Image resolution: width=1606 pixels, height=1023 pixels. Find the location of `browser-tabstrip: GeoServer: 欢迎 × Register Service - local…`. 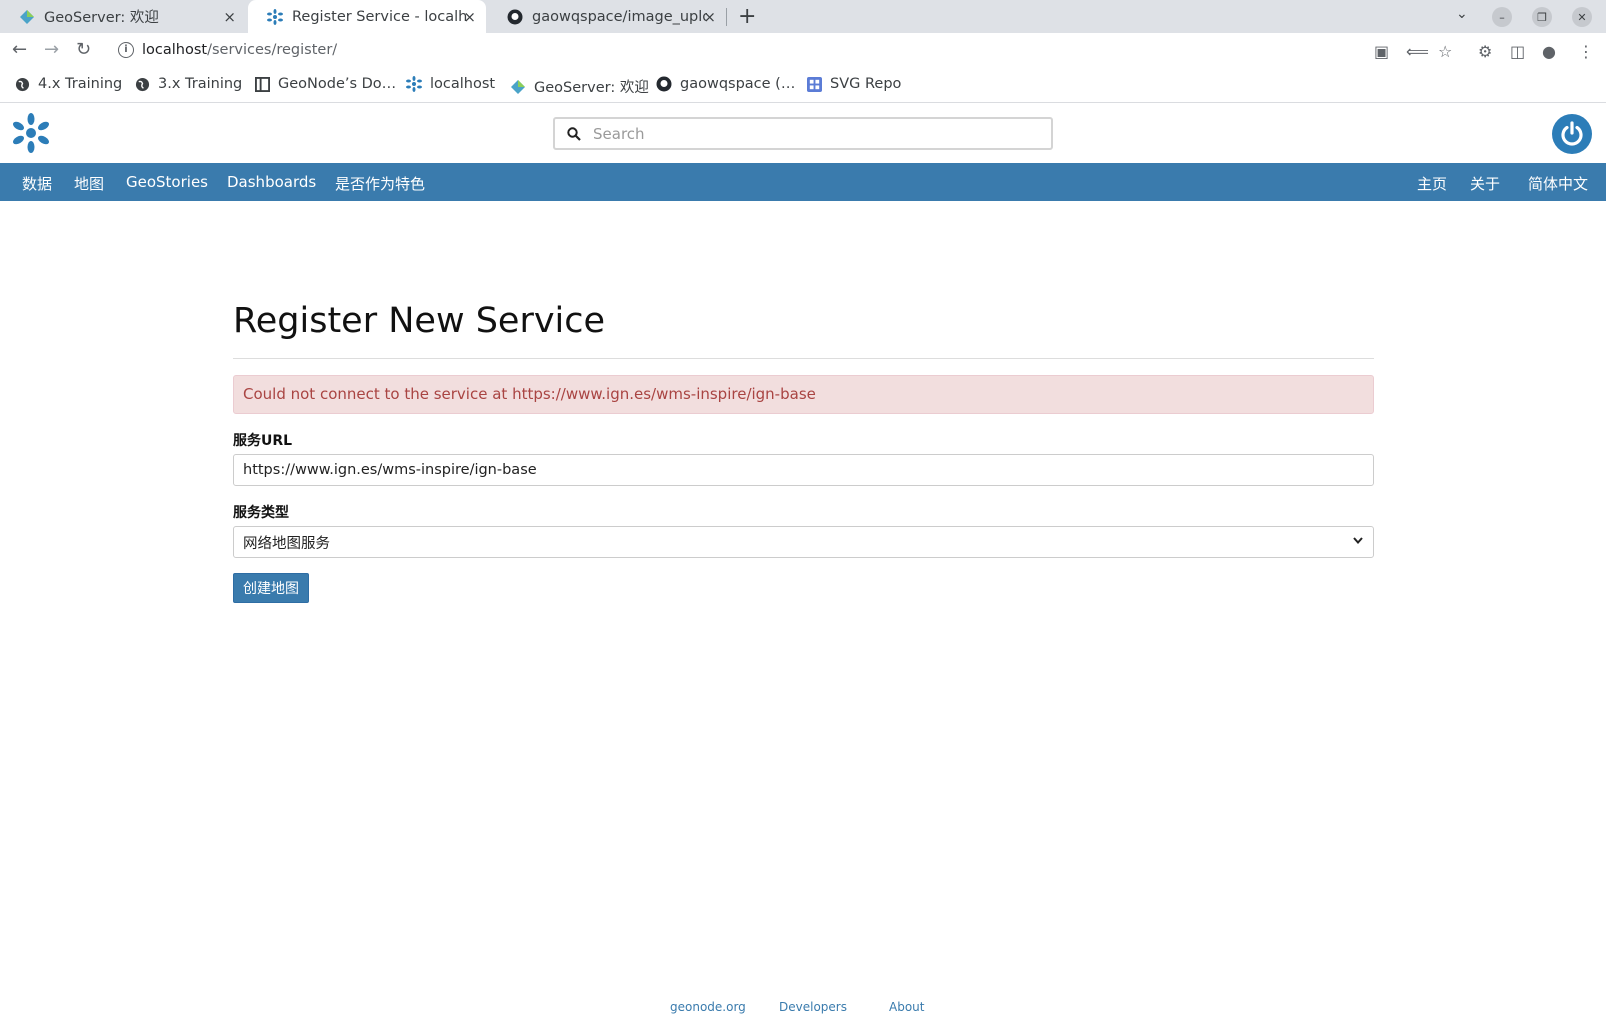

browser-tabstrip: GeoServer: 欢迎 × Register Service - local… is located at coordinates (803, 16).